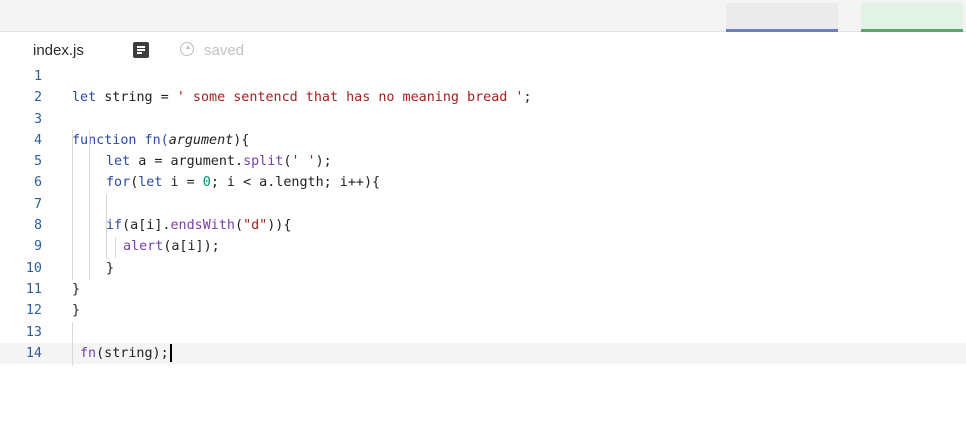  What do you see at coordinates (143, 247) in the screenshot?
I see `function-call: alert` at bounding box center [143, 247].